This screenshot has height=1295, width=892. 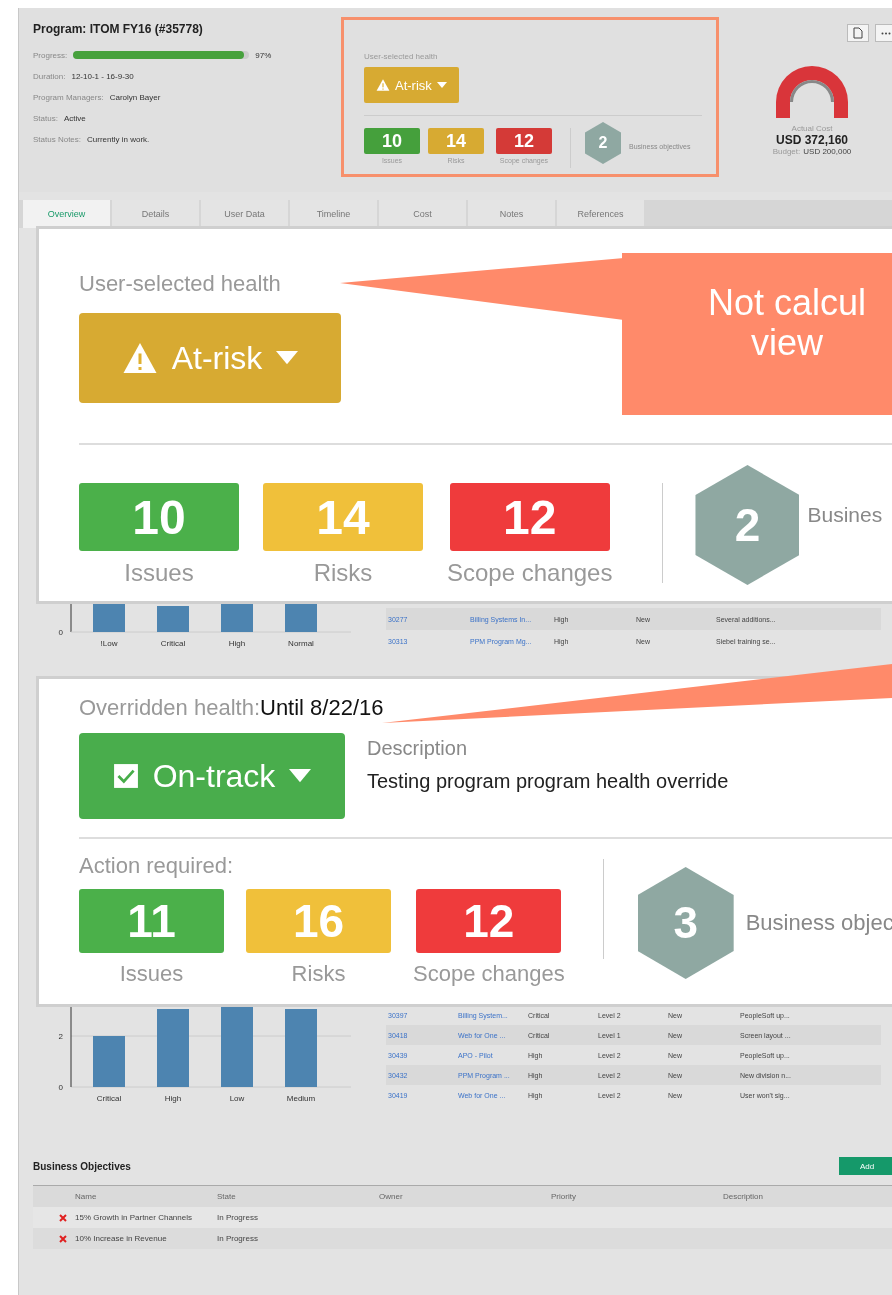 What do you see at coordinates (845, 515) in the screenshot?
I see `objectives-label: Busines` at bounding box center [845, 515].